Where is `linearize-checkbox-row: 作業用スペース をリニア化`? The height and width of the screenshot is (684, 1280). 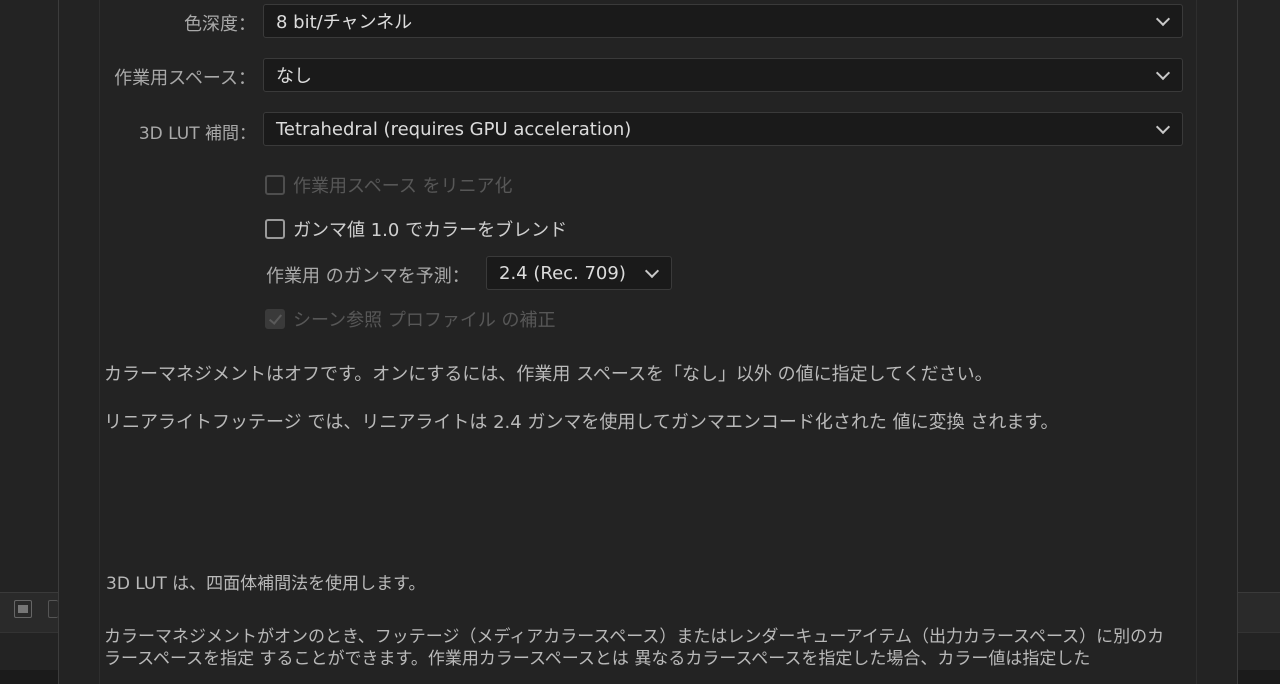 linearize-checkbox-row: 作業用スペース をリニア化 is located at coordinates (389, 185).